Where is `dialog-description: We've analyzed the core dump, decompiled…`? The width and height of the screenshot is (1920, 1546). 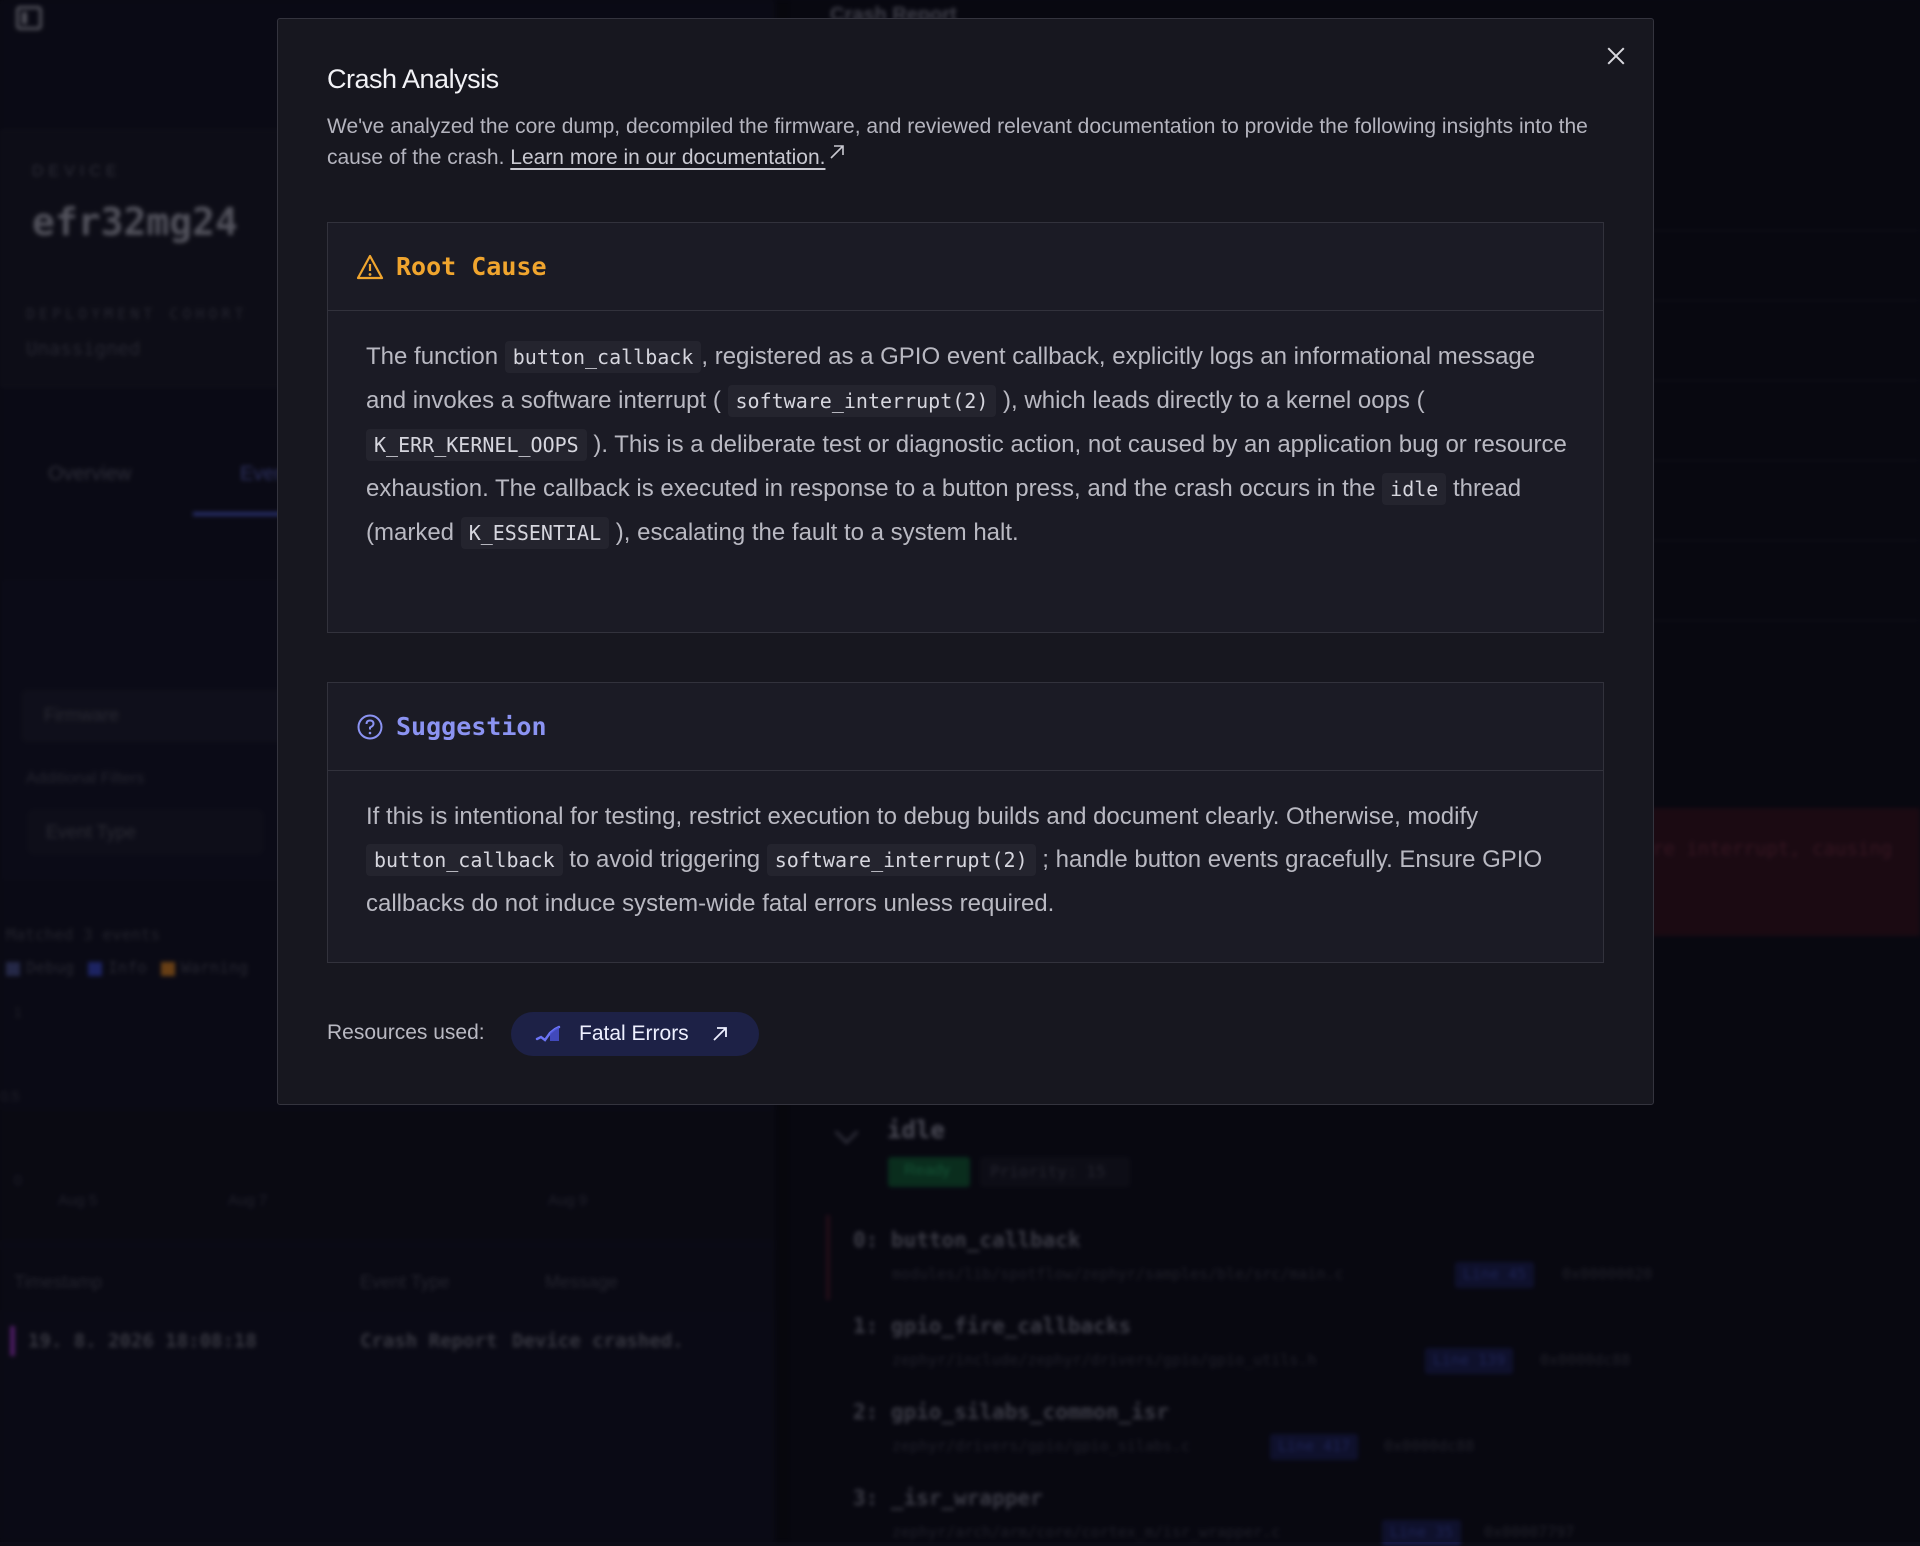 dialog-description: We've analyzed the core dump, decompiled… is located at coordinates (967, 142).